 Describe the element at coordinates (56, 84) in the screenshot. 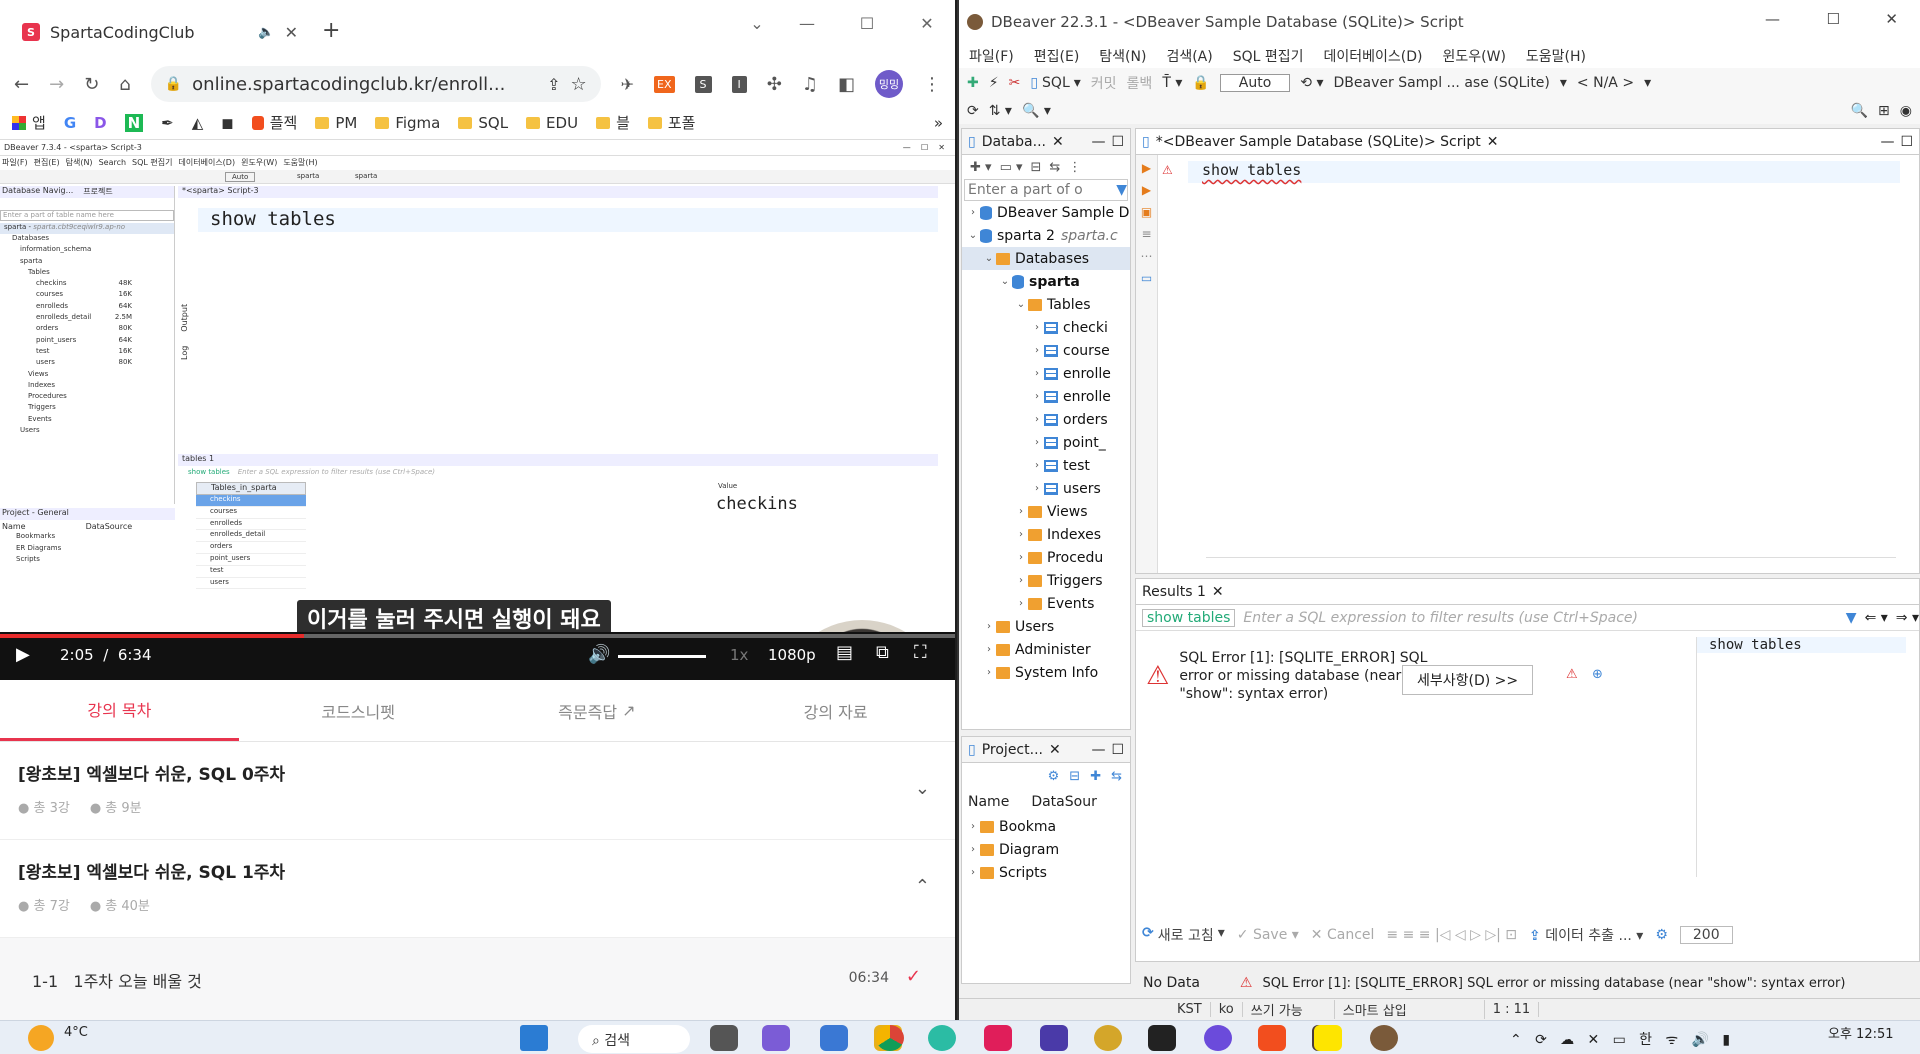

I see `forward-icon: →` at that location.